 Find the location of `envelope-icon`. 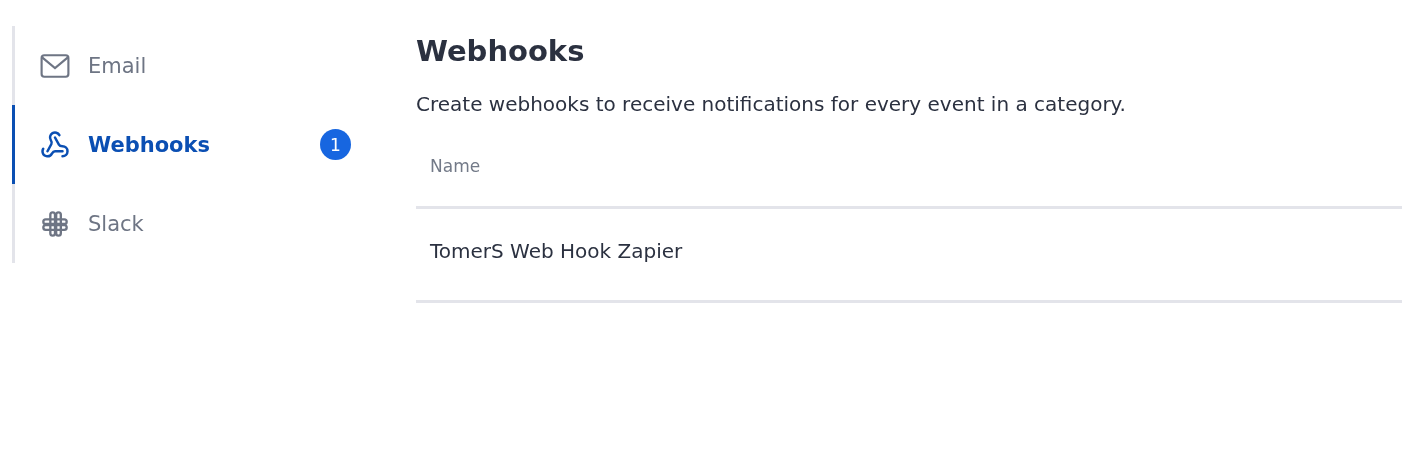

envelope-icon is located at coordinates (55, 65).